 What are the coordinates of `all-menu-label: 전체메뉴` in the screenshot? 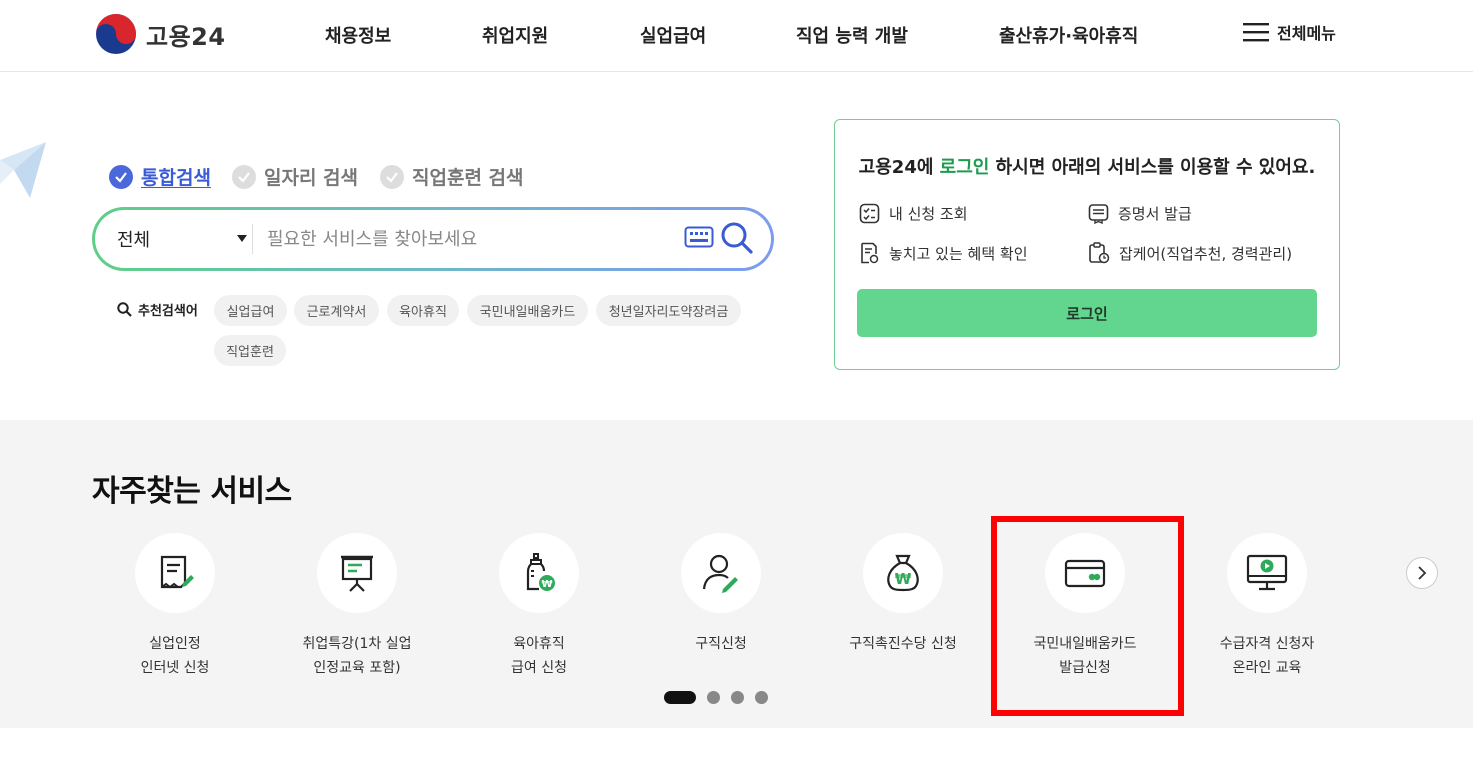 It's located at (1306, 33).